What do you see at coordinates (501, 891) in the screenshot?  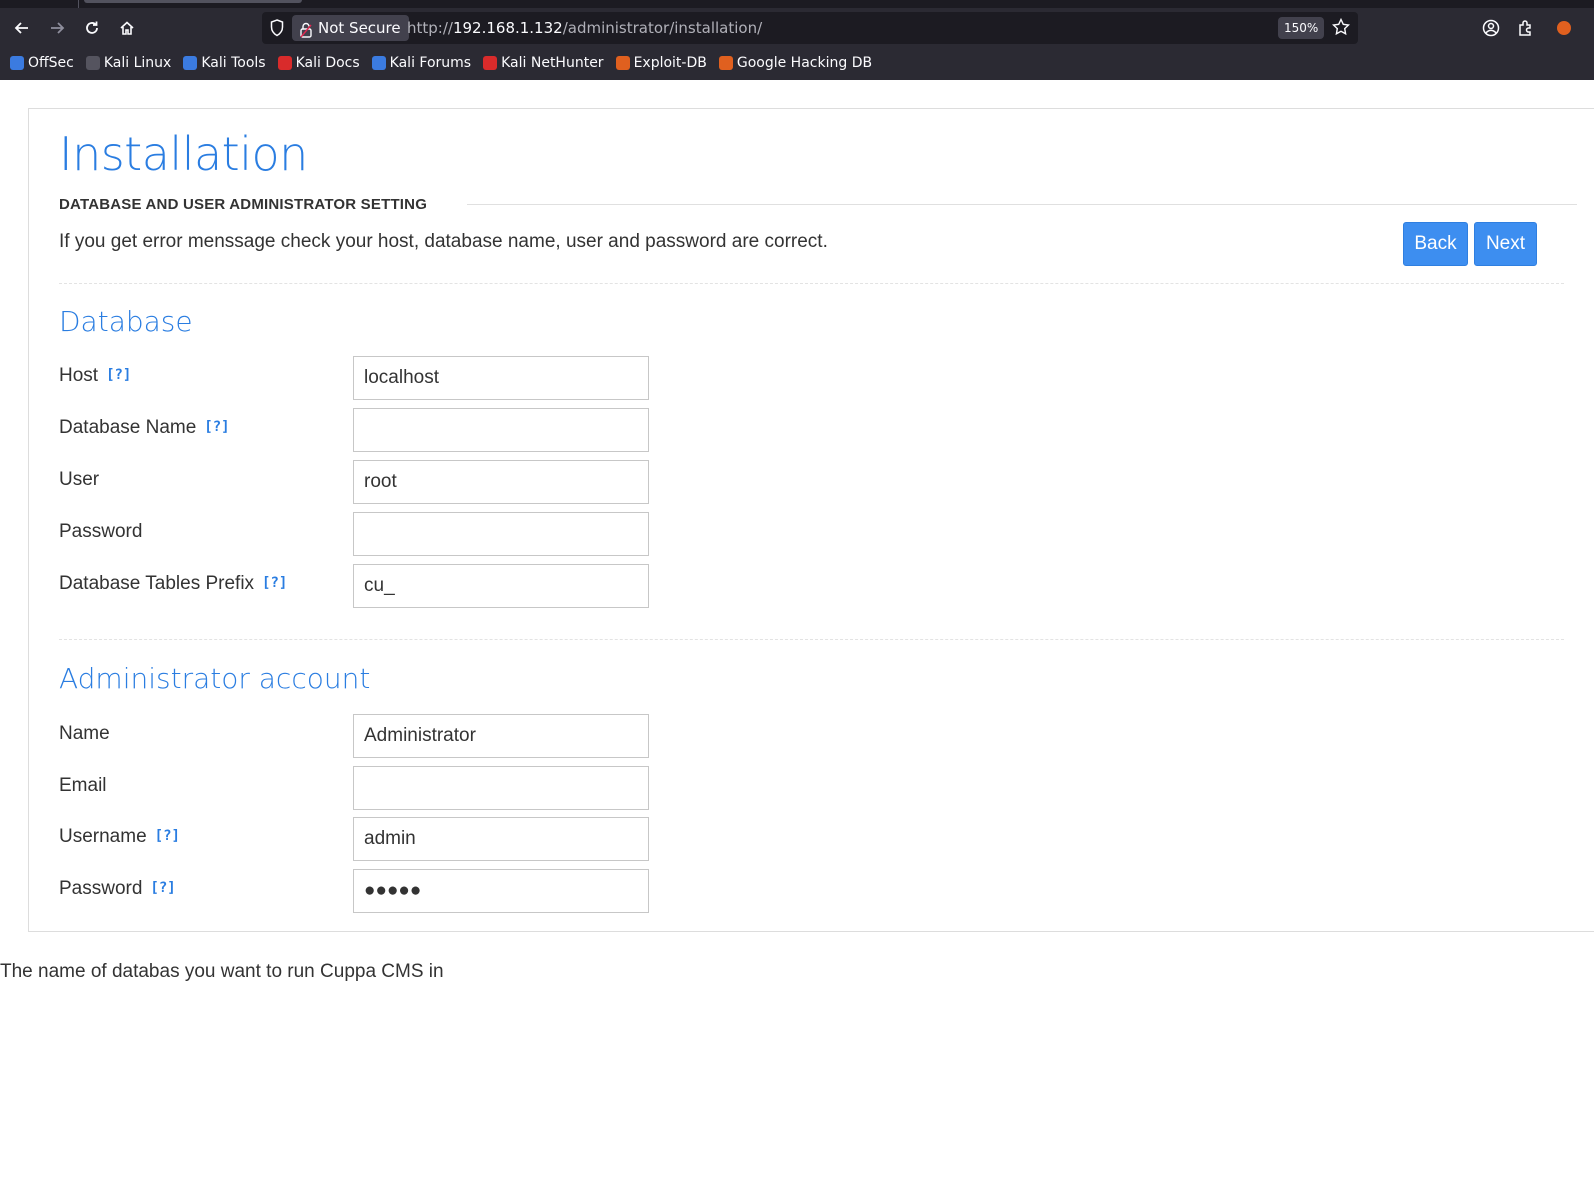 I see `admin-password-input: ●●●●●` at bounding box center [501, 891].